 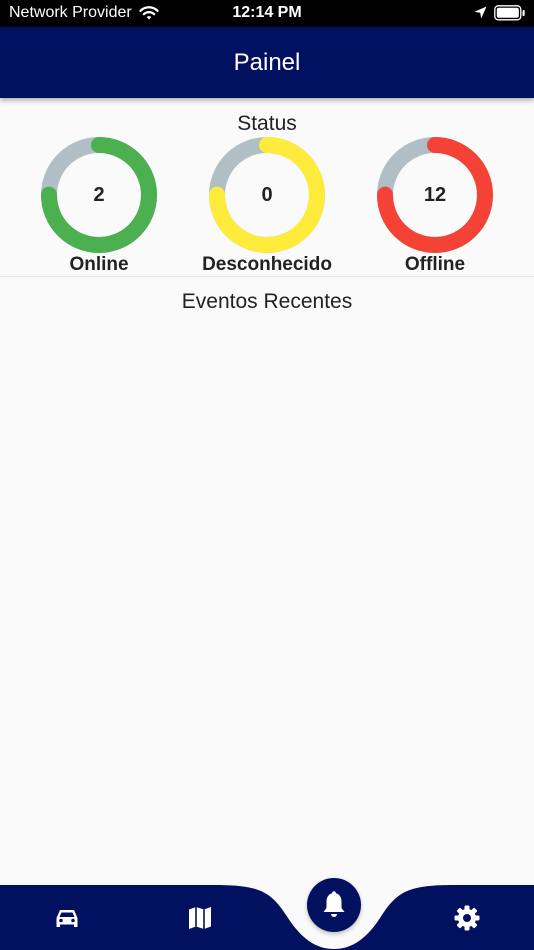 I want to click on page-title: Painel, so click(x=267, y=62).